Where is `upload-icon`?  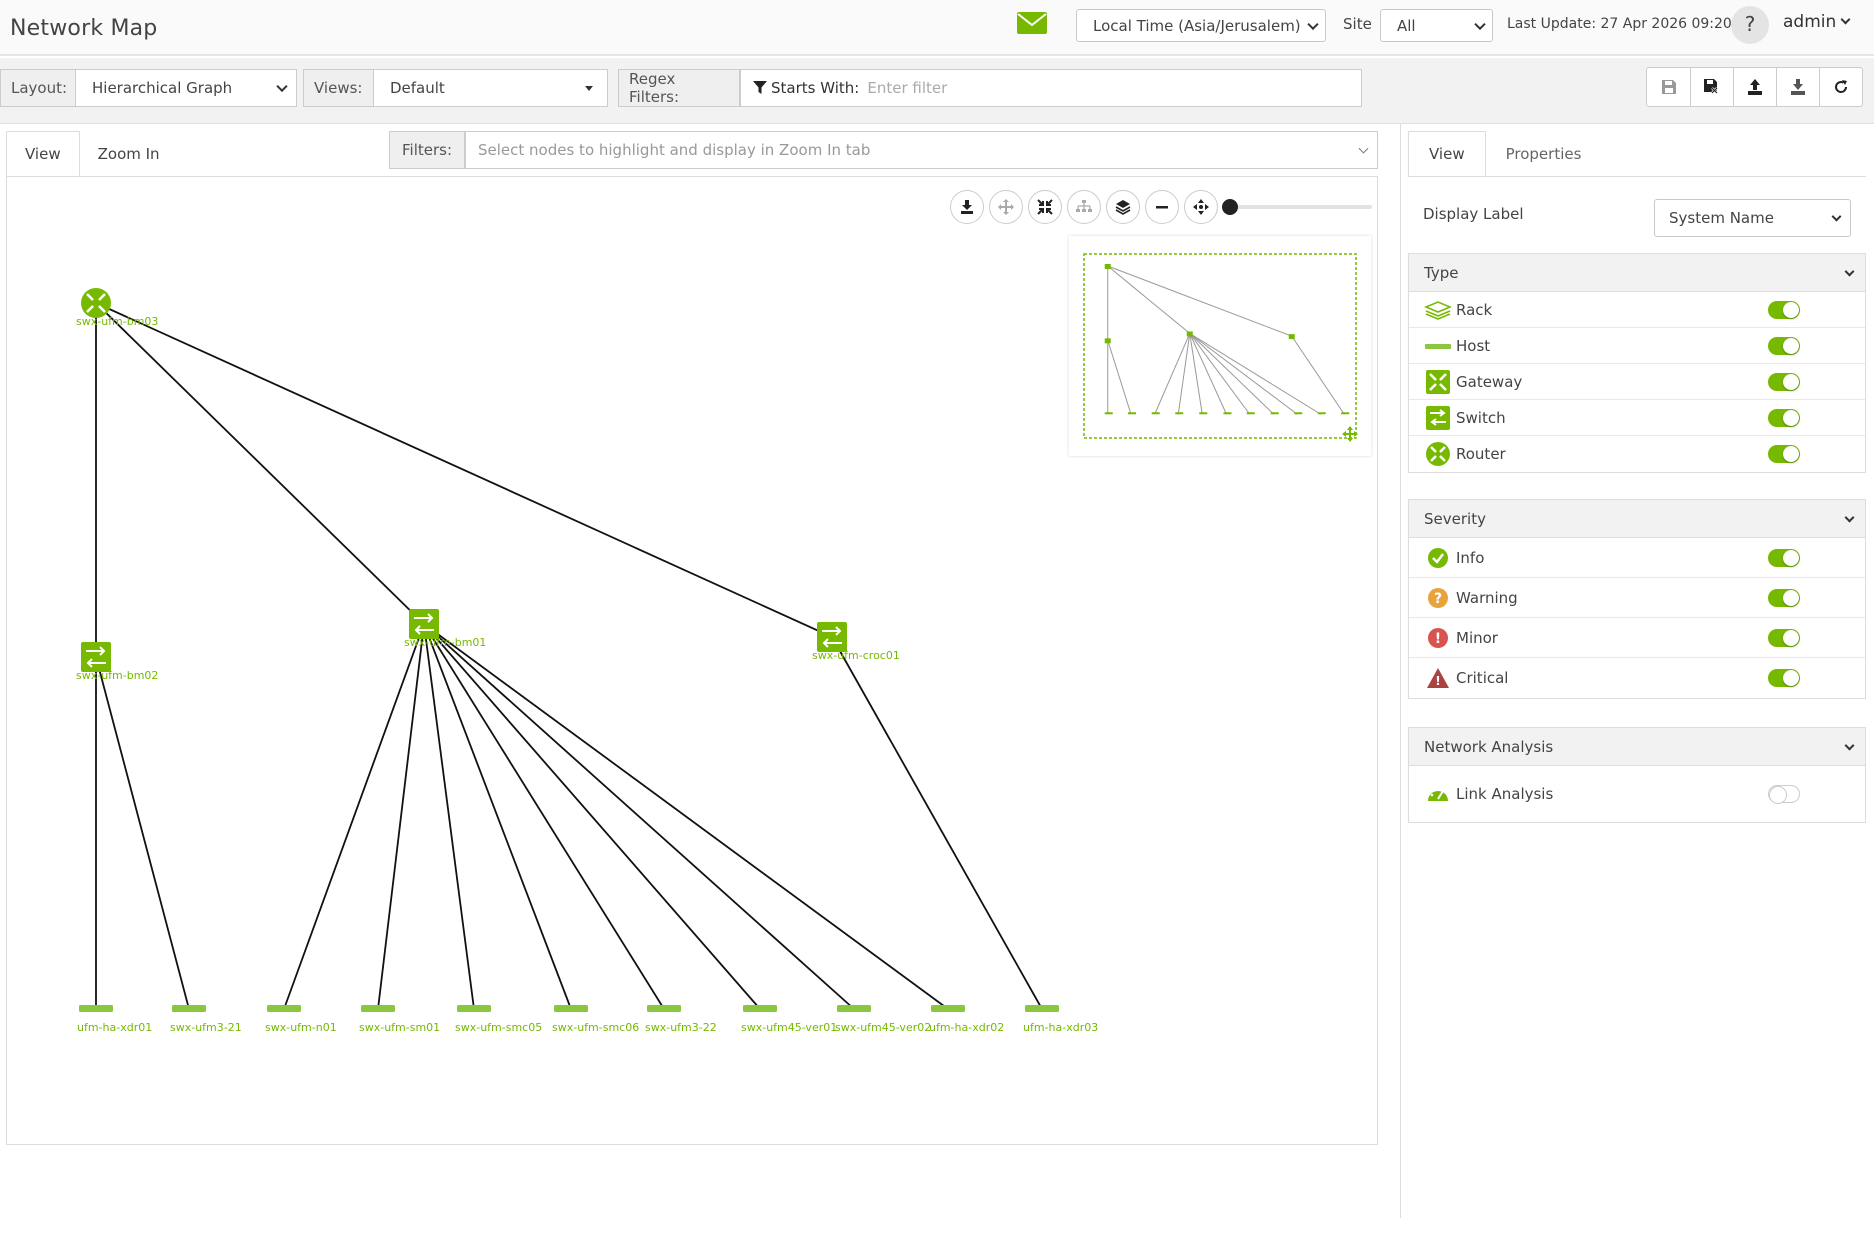
upload-icon is located at coordinates (1755, 87).